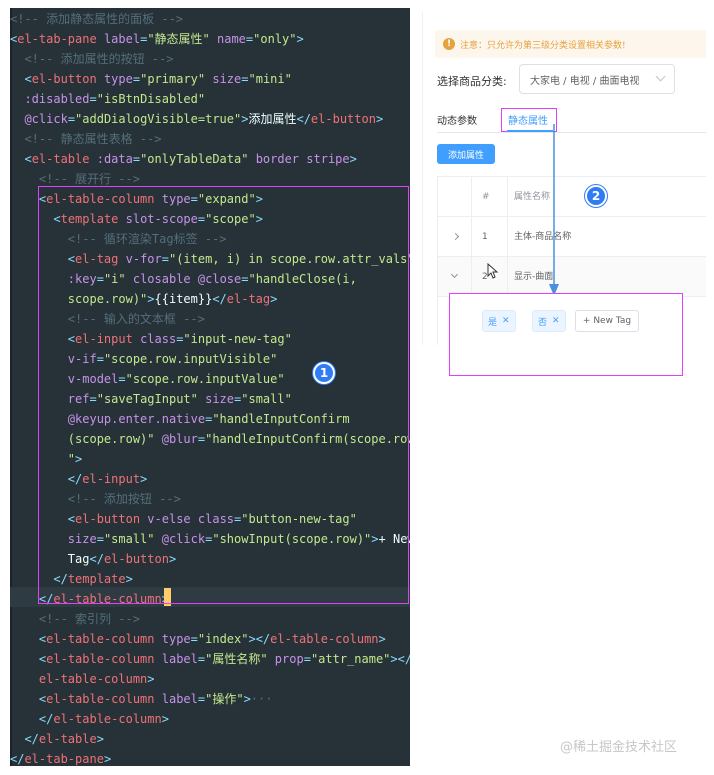  I want to click on code-line: </el-table-column>, so click(89, 599).